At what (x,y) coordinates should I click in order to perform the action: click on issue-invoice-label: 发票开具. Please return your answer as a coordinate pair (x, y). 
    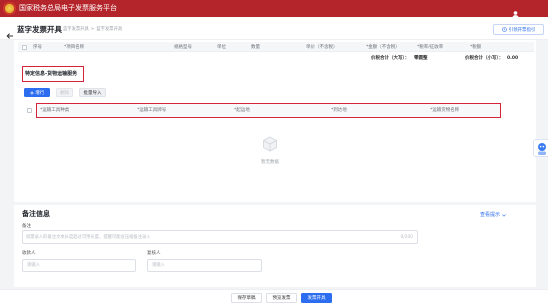
    Looking at the image, I should click on (316, 298).